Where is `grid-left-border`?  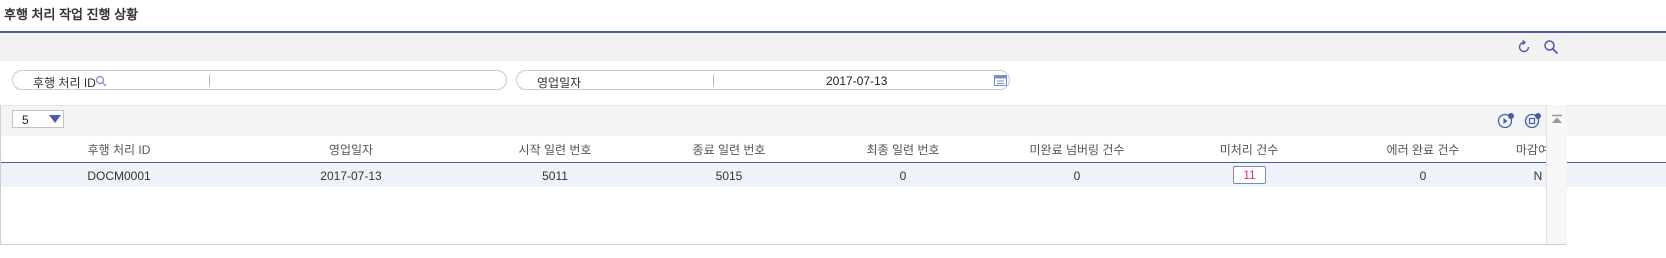 grid-left-border is located at coordinates (0, 175).